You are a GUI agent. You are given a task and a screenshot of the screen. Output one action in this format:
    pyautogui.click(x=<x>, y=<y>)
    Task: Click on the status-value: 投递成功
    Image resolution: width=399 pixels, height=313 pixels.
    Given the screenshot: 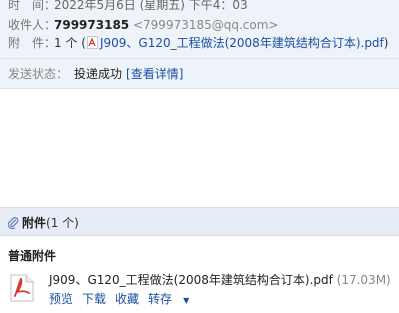 What is the action you would take?
    pyautogui.click(x=98, y=74)
    